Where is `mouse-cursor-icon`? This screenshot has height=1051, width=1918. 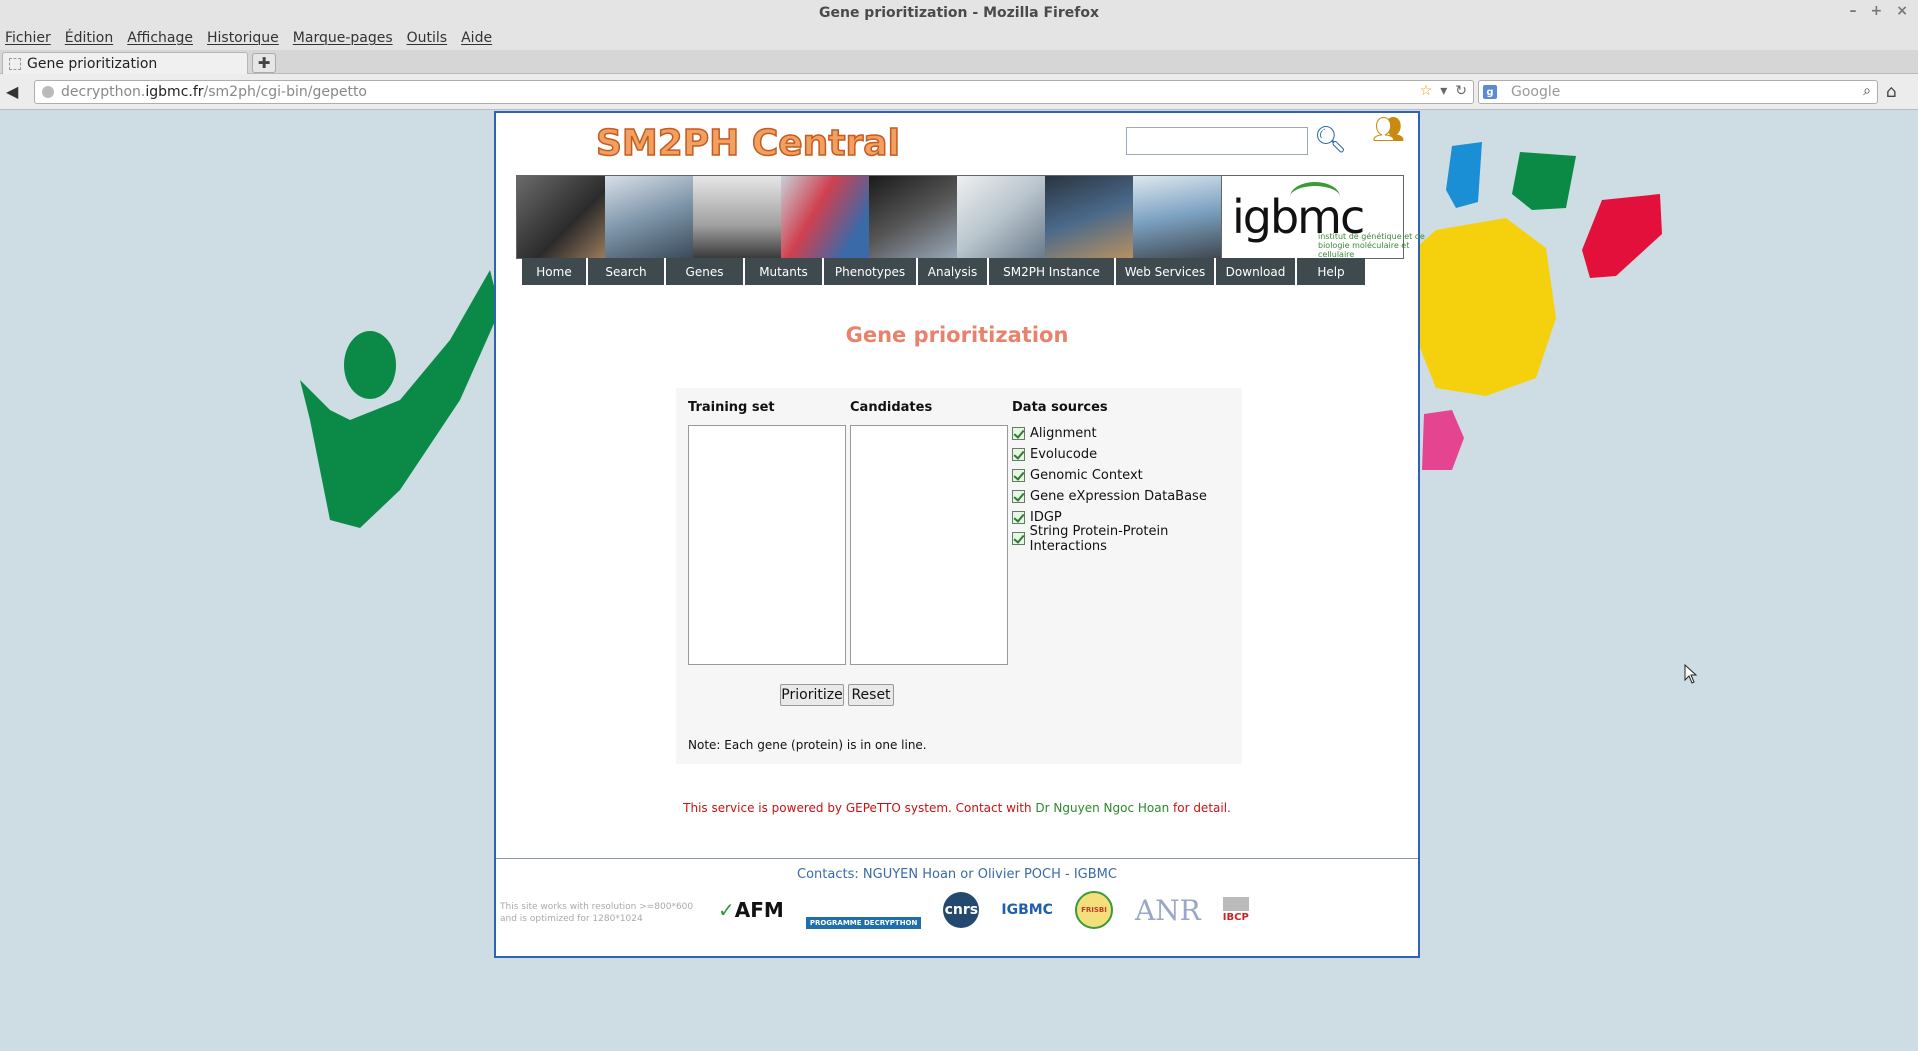
mouse-cursor-icon is located at coordinates (1691, 674).